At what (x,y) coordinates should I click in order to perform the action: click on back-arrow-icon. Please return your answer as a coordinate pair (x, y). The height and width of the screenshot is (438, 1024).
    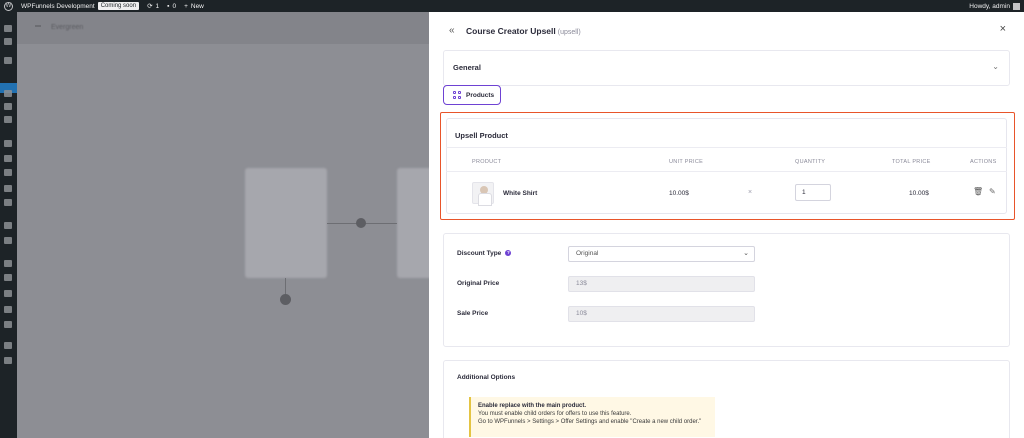
    Looking at the image, I should click on (38, 26).